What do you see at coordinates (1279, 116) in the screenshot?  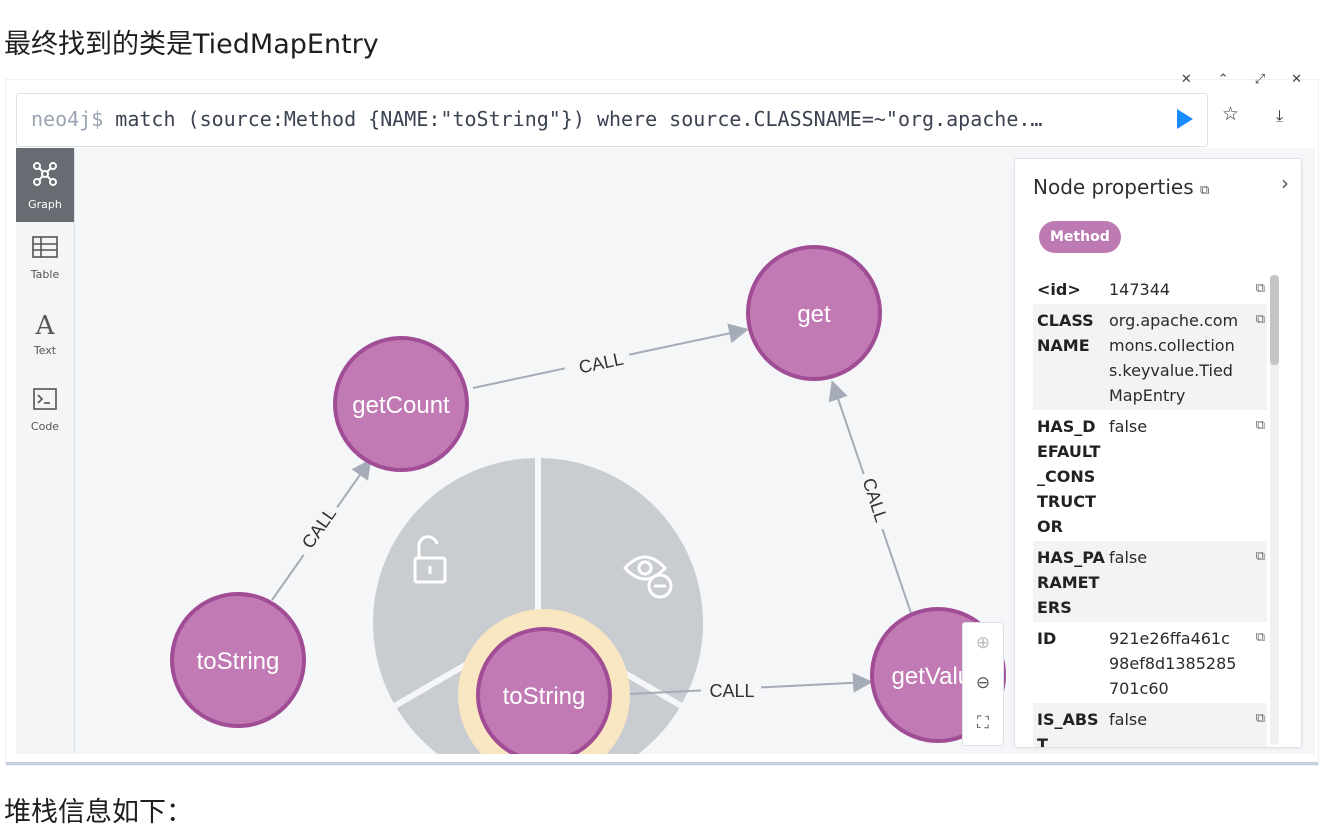 I see `download-icon: ⤓` at bounding box center [1279, 116].